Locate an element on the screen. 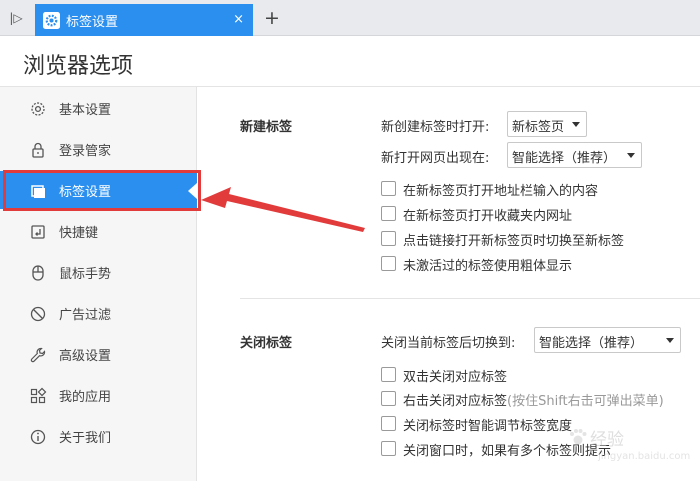 Image resolution: width=700 pixels, height=481 pixels. close-tab-switch-label: 关闭当前标签后切换到: is located at coordinates (448, 343).